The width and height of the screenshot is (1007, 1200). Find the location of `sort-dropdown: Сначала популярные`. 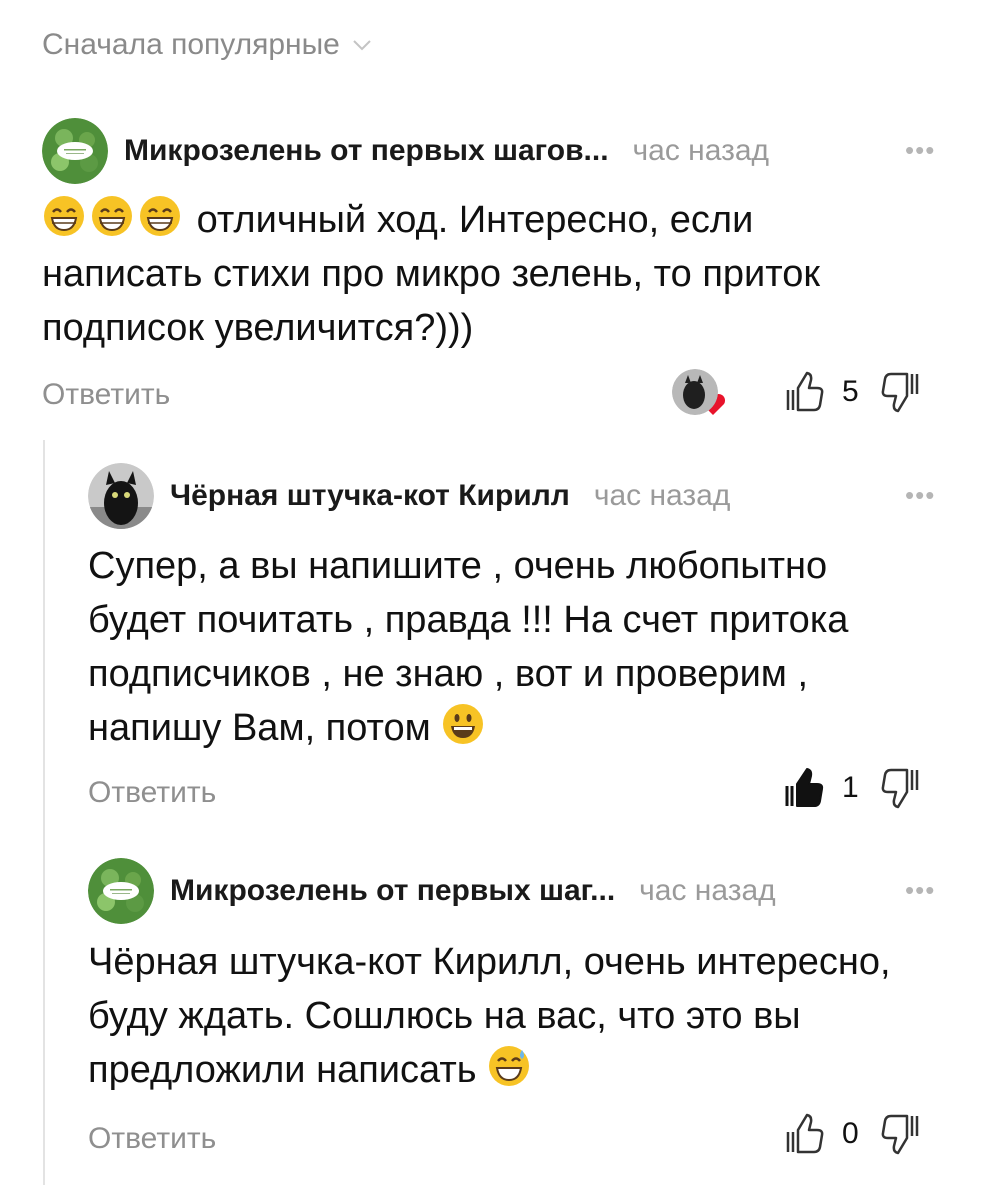

sort-dropdown: Сначала популярные is located at coordinates (208, 45).